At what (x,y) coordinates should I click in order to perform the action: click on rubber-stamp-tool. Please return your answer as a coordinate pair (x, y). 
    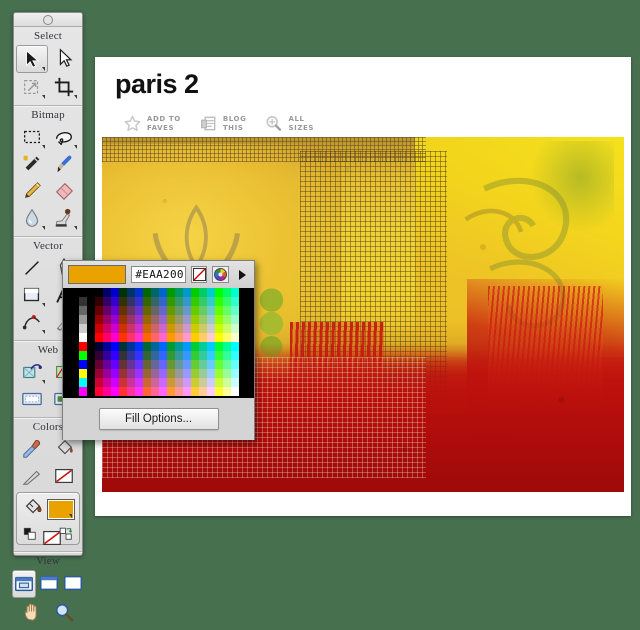
    Looking at the image, I should click on (64, 218).